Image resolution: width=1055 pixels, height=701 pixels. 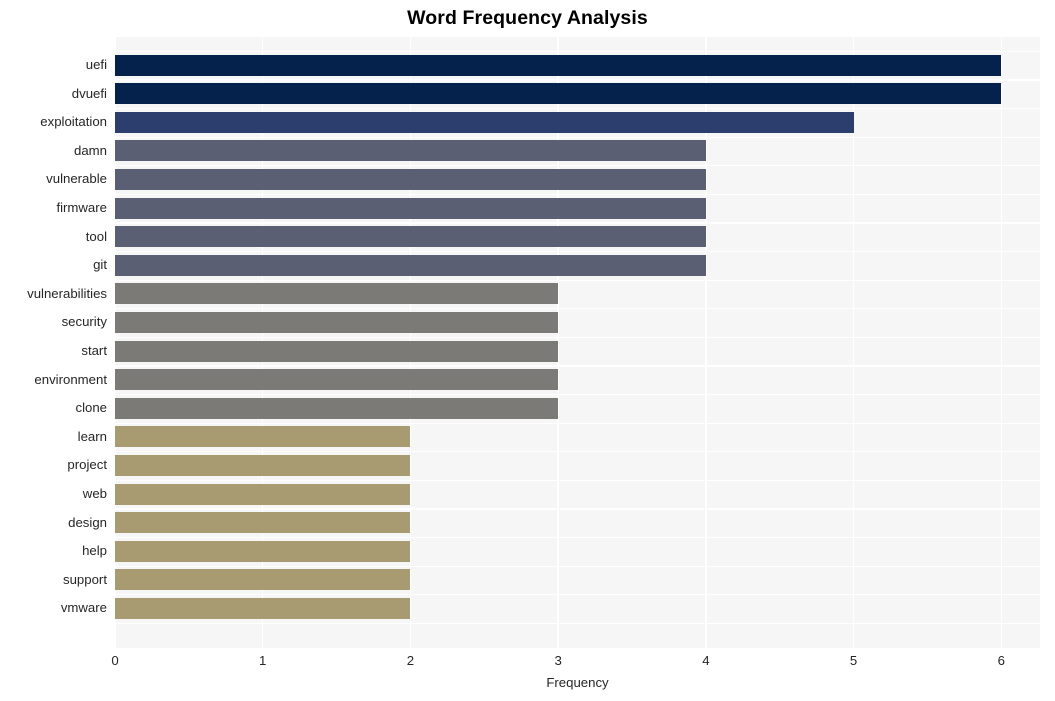 I want to click on x-tick-label-0: 0, so click(x=115, y=660).